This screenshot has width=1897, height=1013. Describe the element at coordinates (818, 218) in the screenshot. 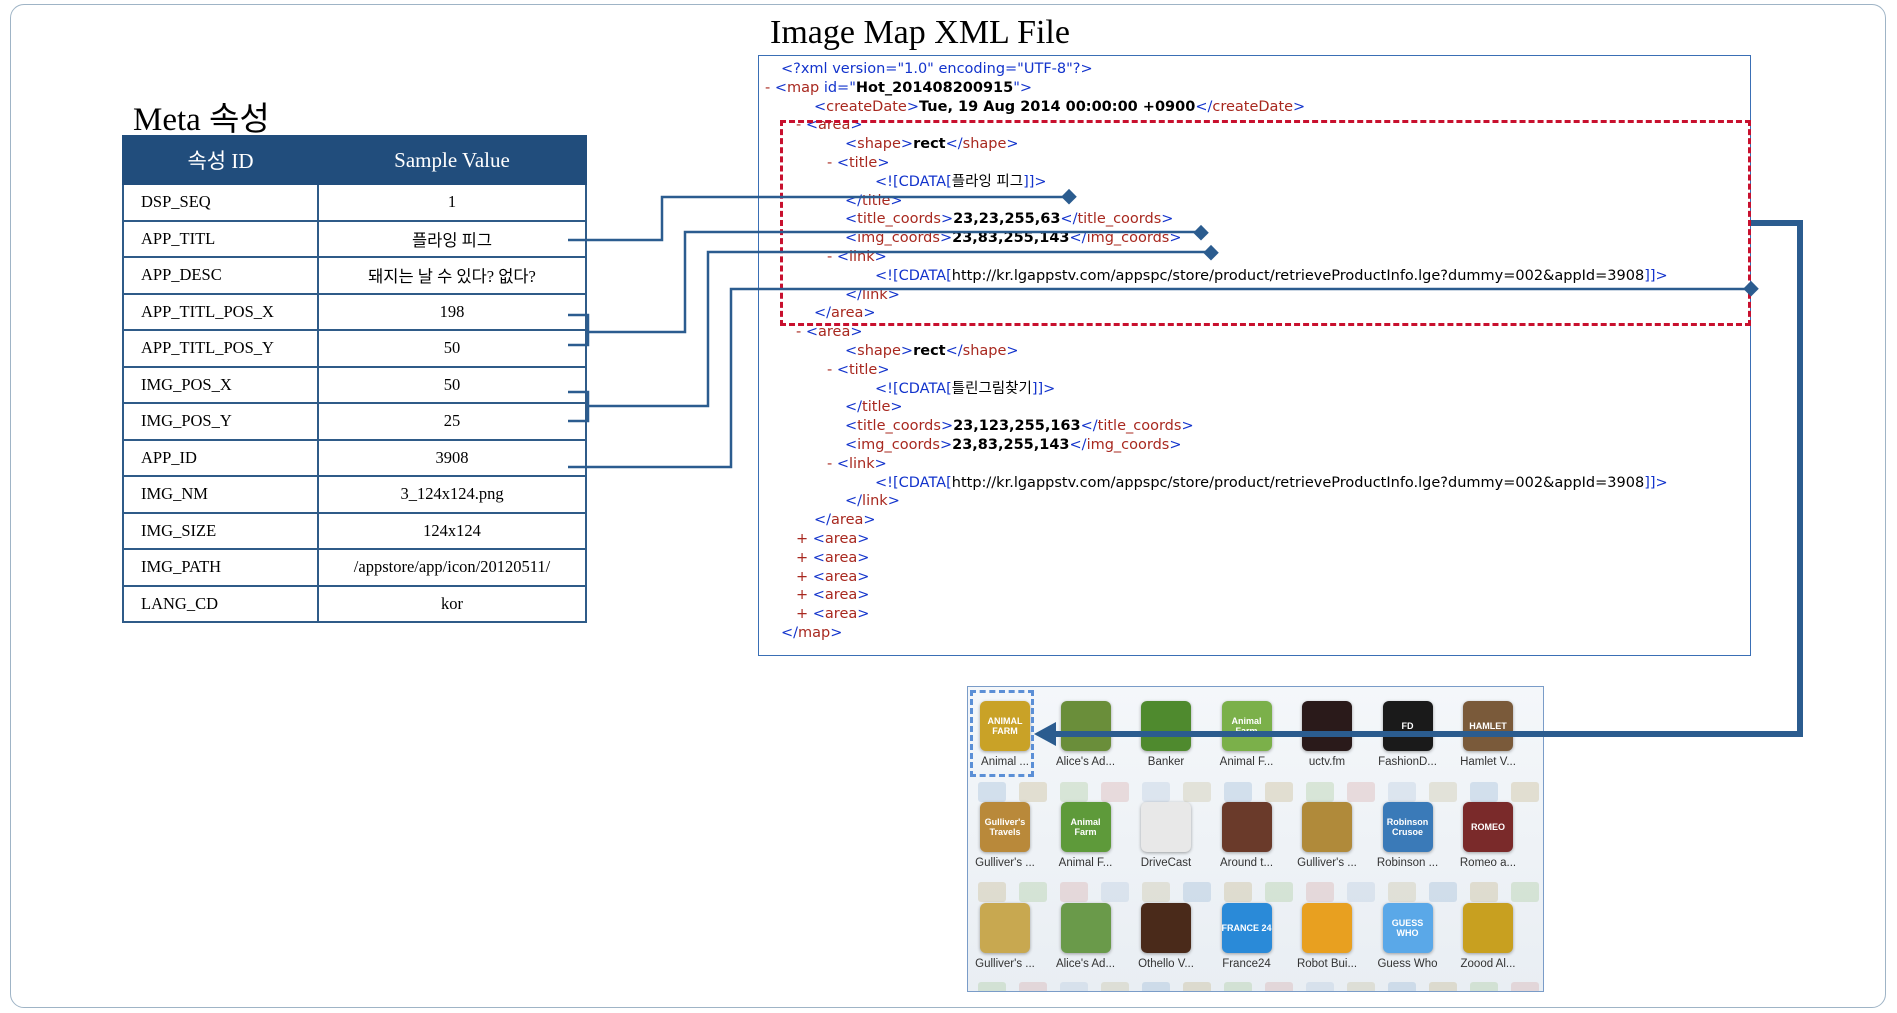

I see `connector-app-titl` at that location.